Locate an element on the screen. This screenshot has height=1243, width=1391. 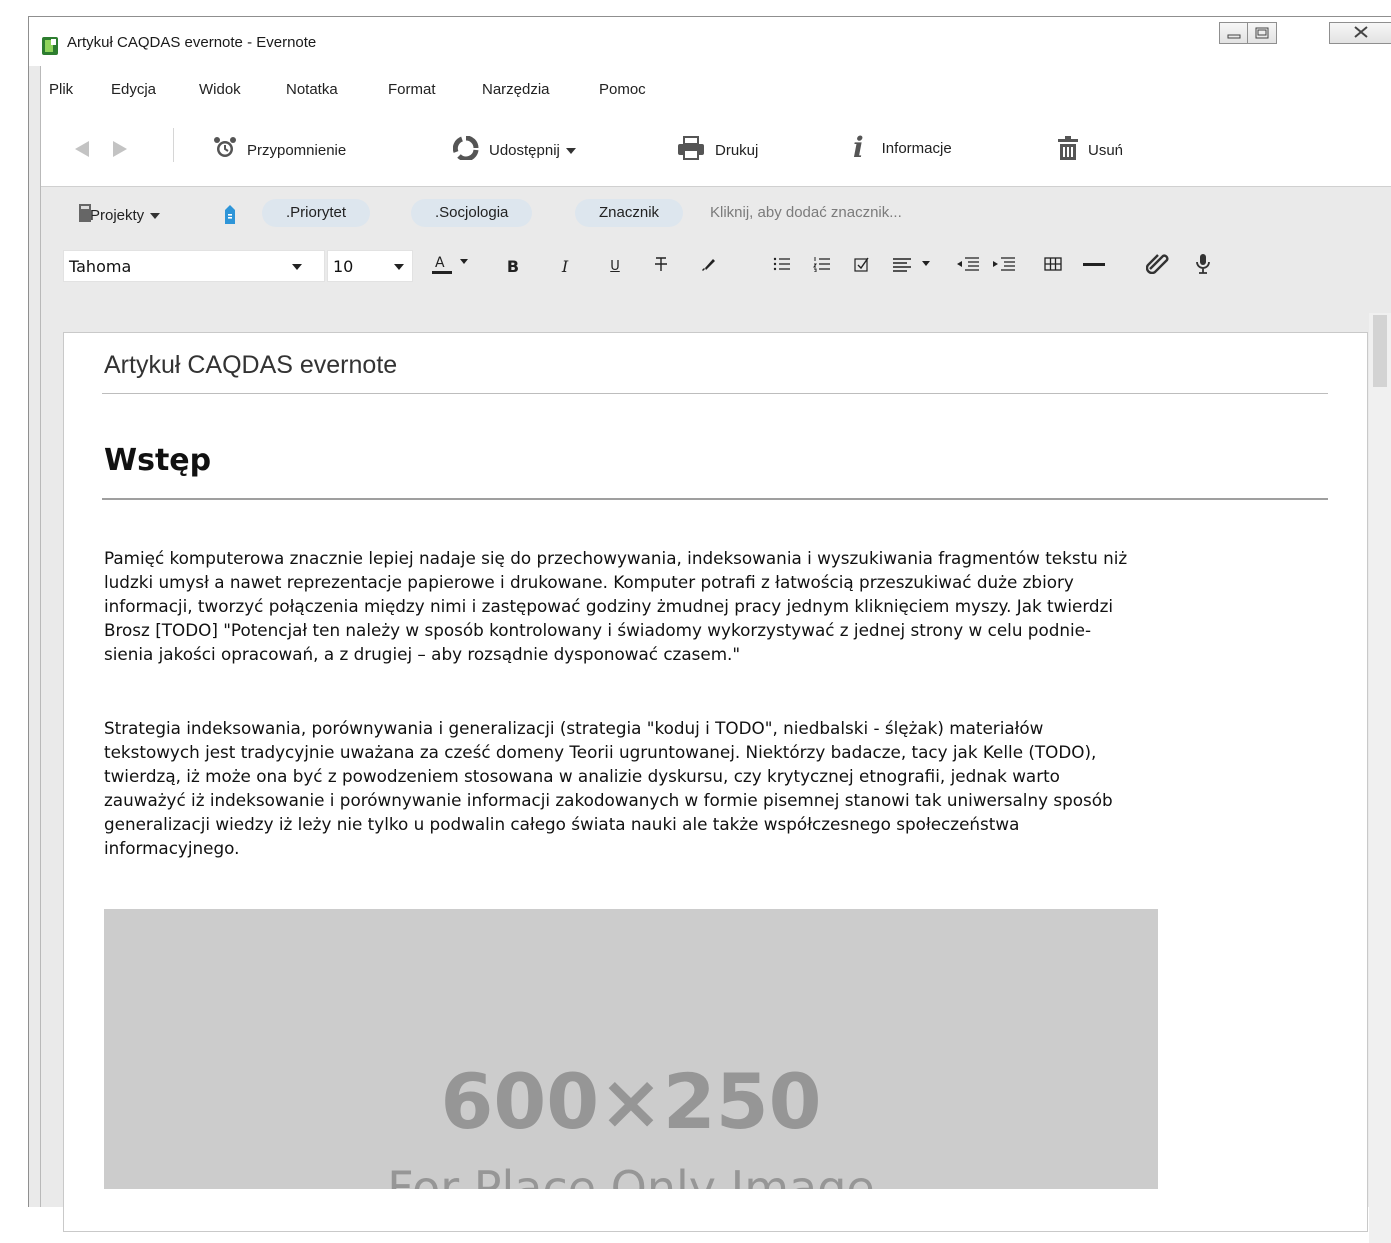
numbered-list-icon is located at coordinates (822, 266).